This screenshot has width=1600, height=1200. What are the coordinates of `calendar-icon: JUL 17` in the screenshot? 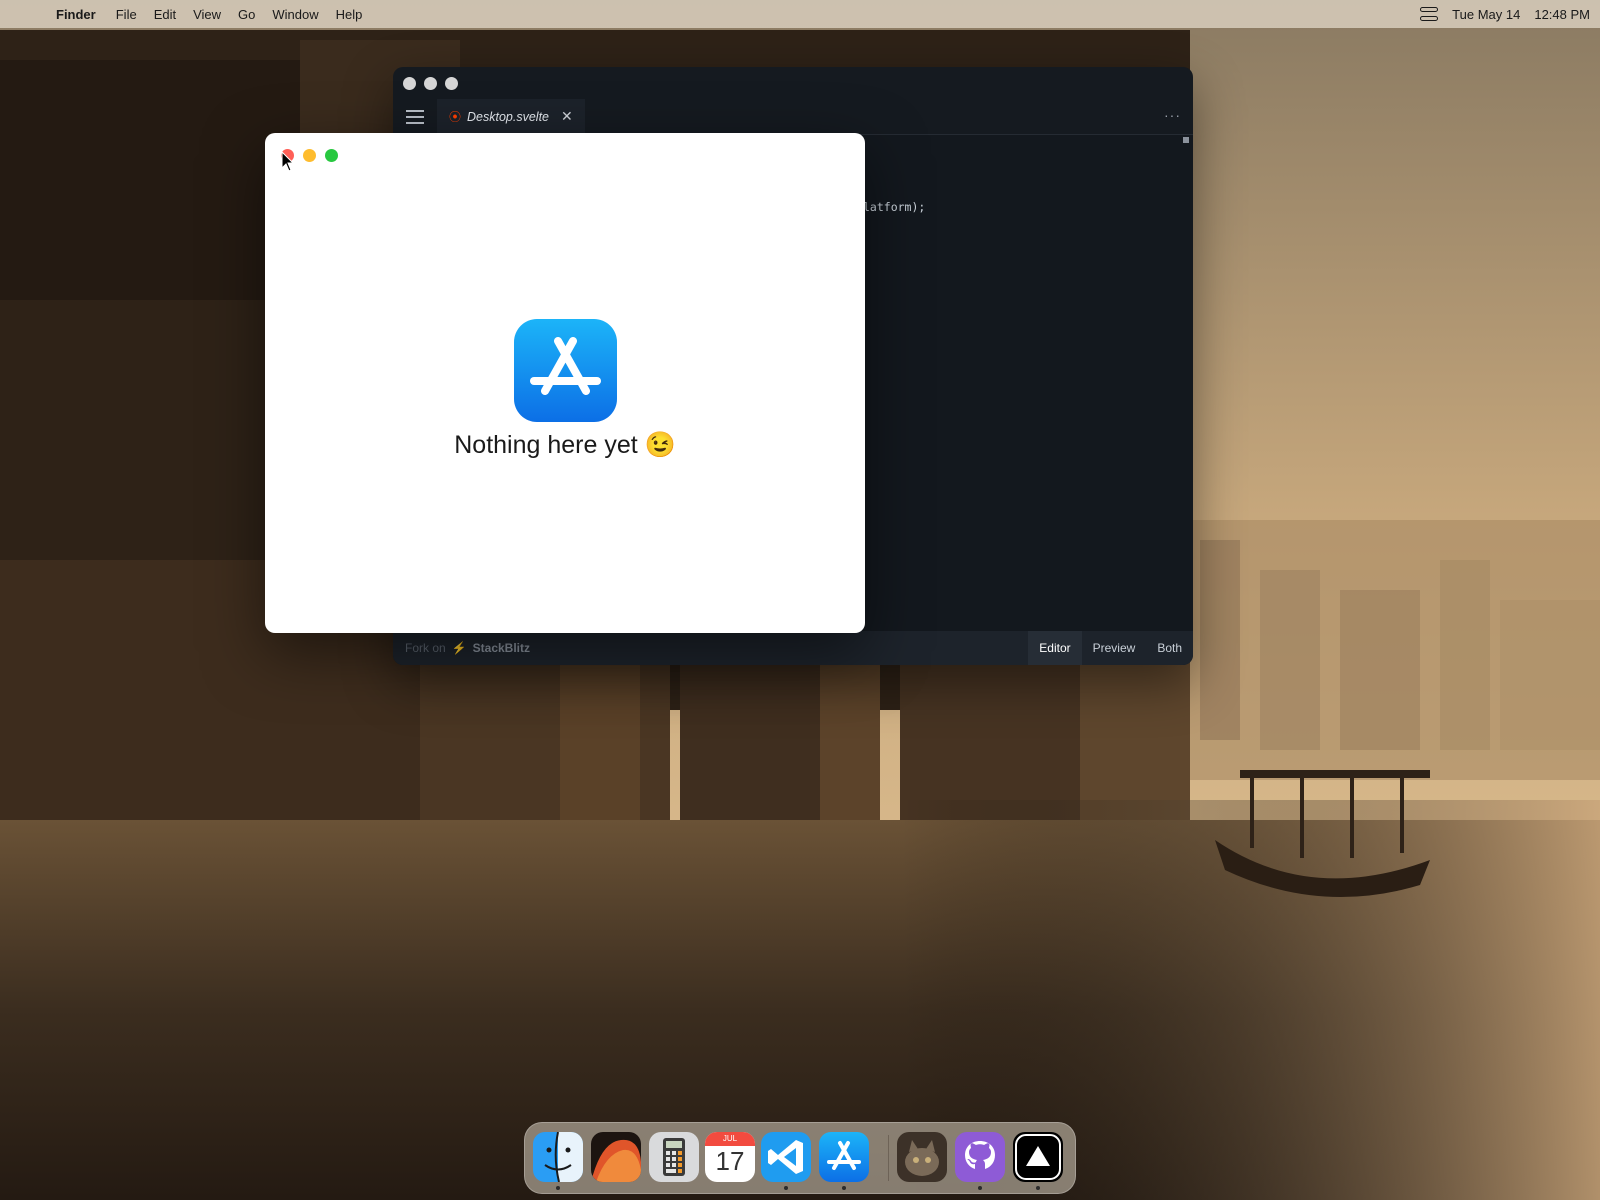 It's located at (730, 1157).